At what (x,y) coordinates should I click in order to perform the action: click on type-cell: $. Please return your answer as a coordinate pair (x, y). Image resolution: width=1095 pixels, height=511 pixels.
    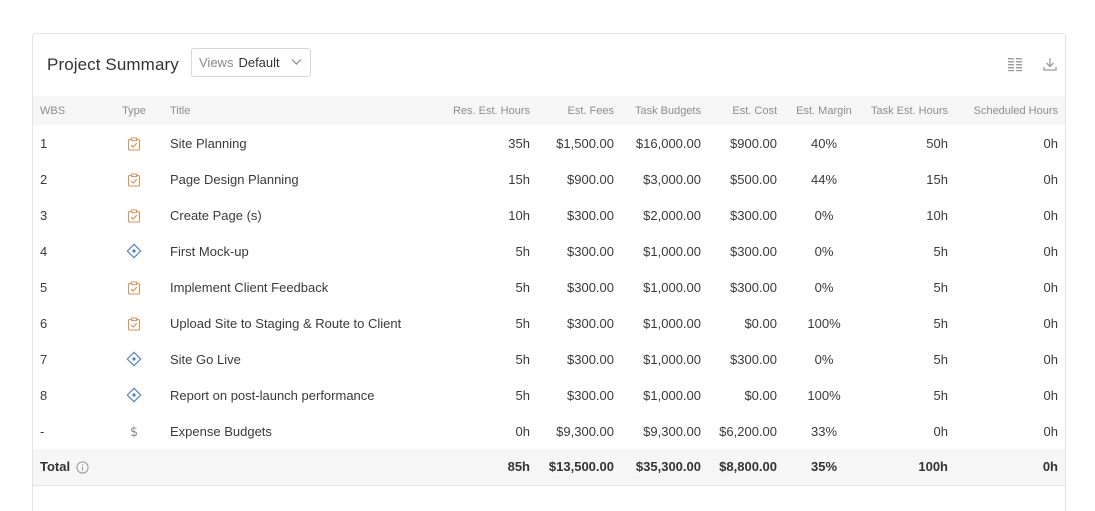
    Looking at the image, I should click on (134, 431).